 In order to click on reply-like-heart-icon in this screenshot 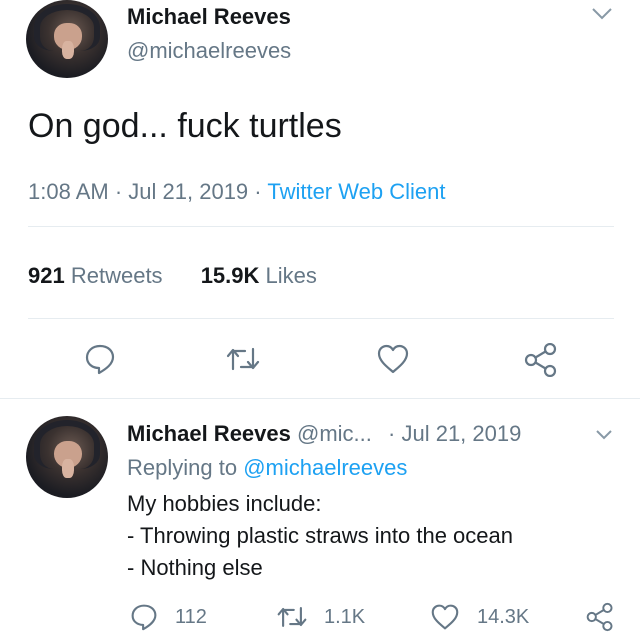, I will do `click(445, 617)`.